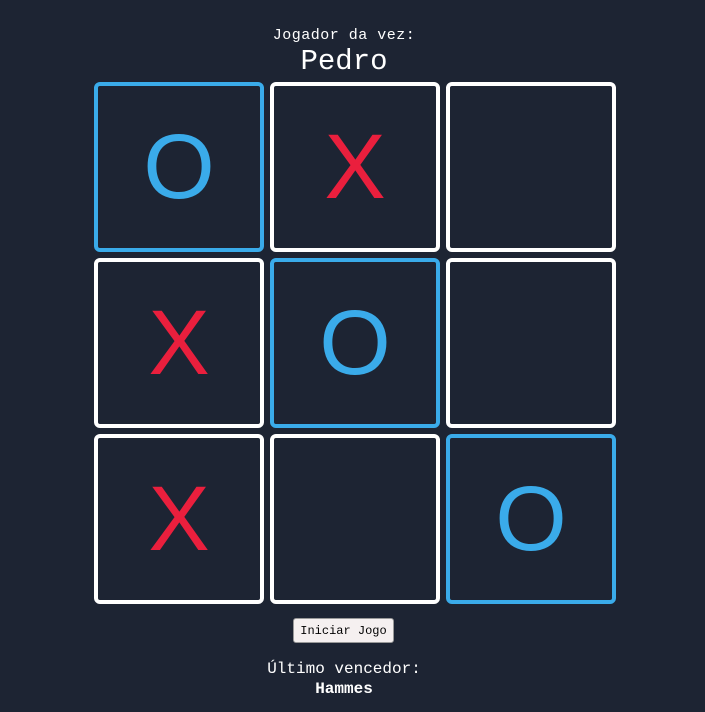 This screenshot has height=712, width=705. Describe the element at coordinates (344, 61) in the screenshot. I see `current-player-name: Pedro` at that location.